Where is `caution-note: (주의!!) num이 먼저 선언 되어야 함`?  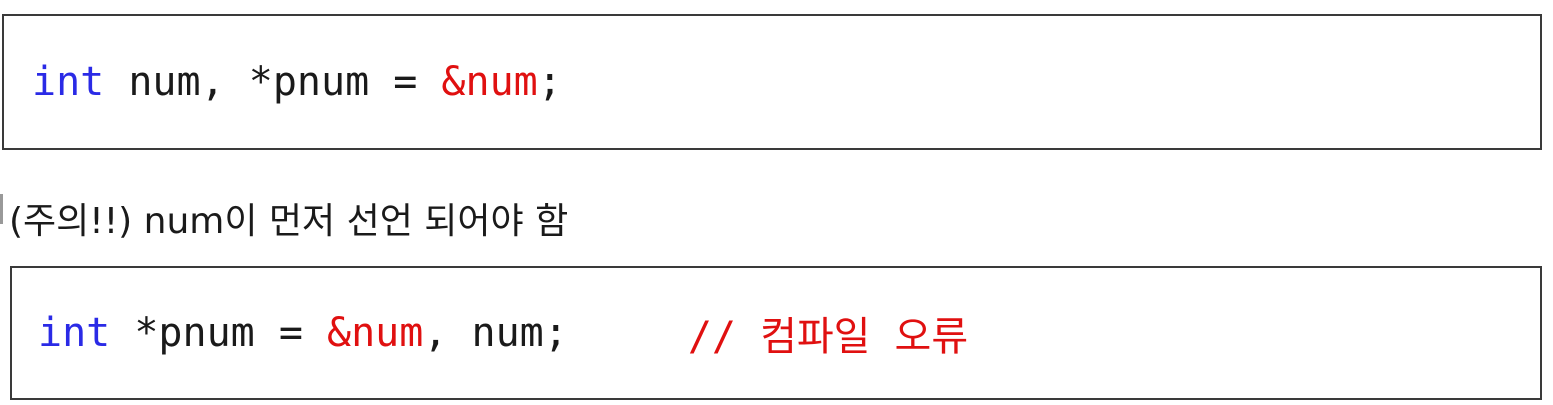 caution-note: (주의!!) num이 먼저 선언 되어야 함 is located at coordinates (284, 218).